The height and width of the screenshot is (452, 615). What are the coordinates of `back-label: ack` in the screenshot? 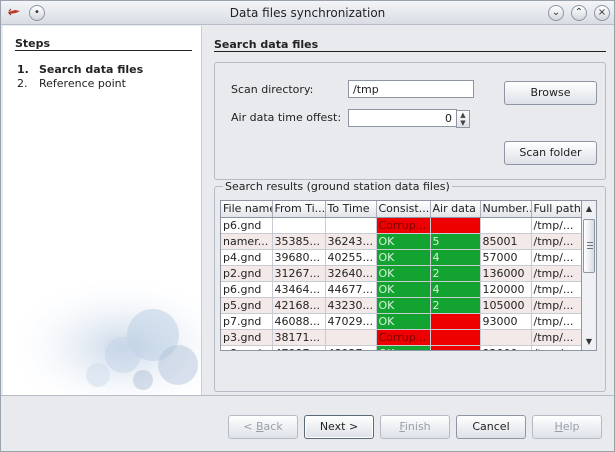 It's located at (273, 426).